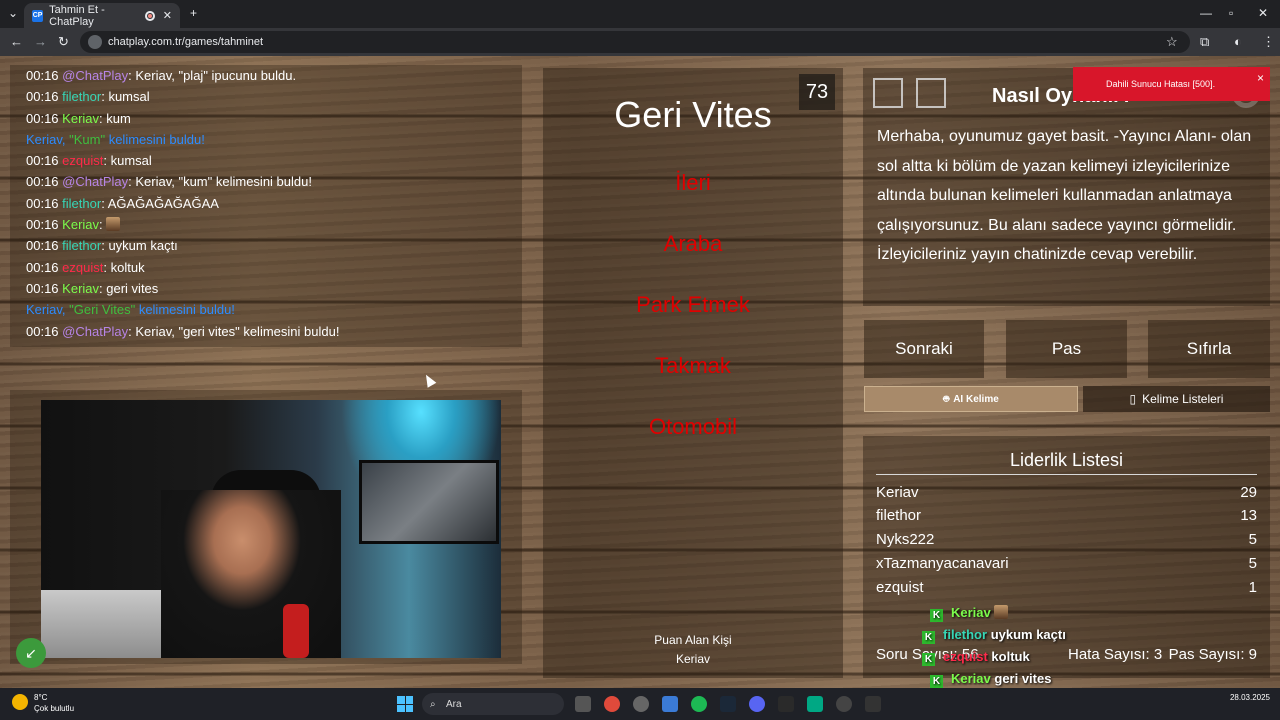  I want to click on star-icon: ☆, so click(1172, 42).